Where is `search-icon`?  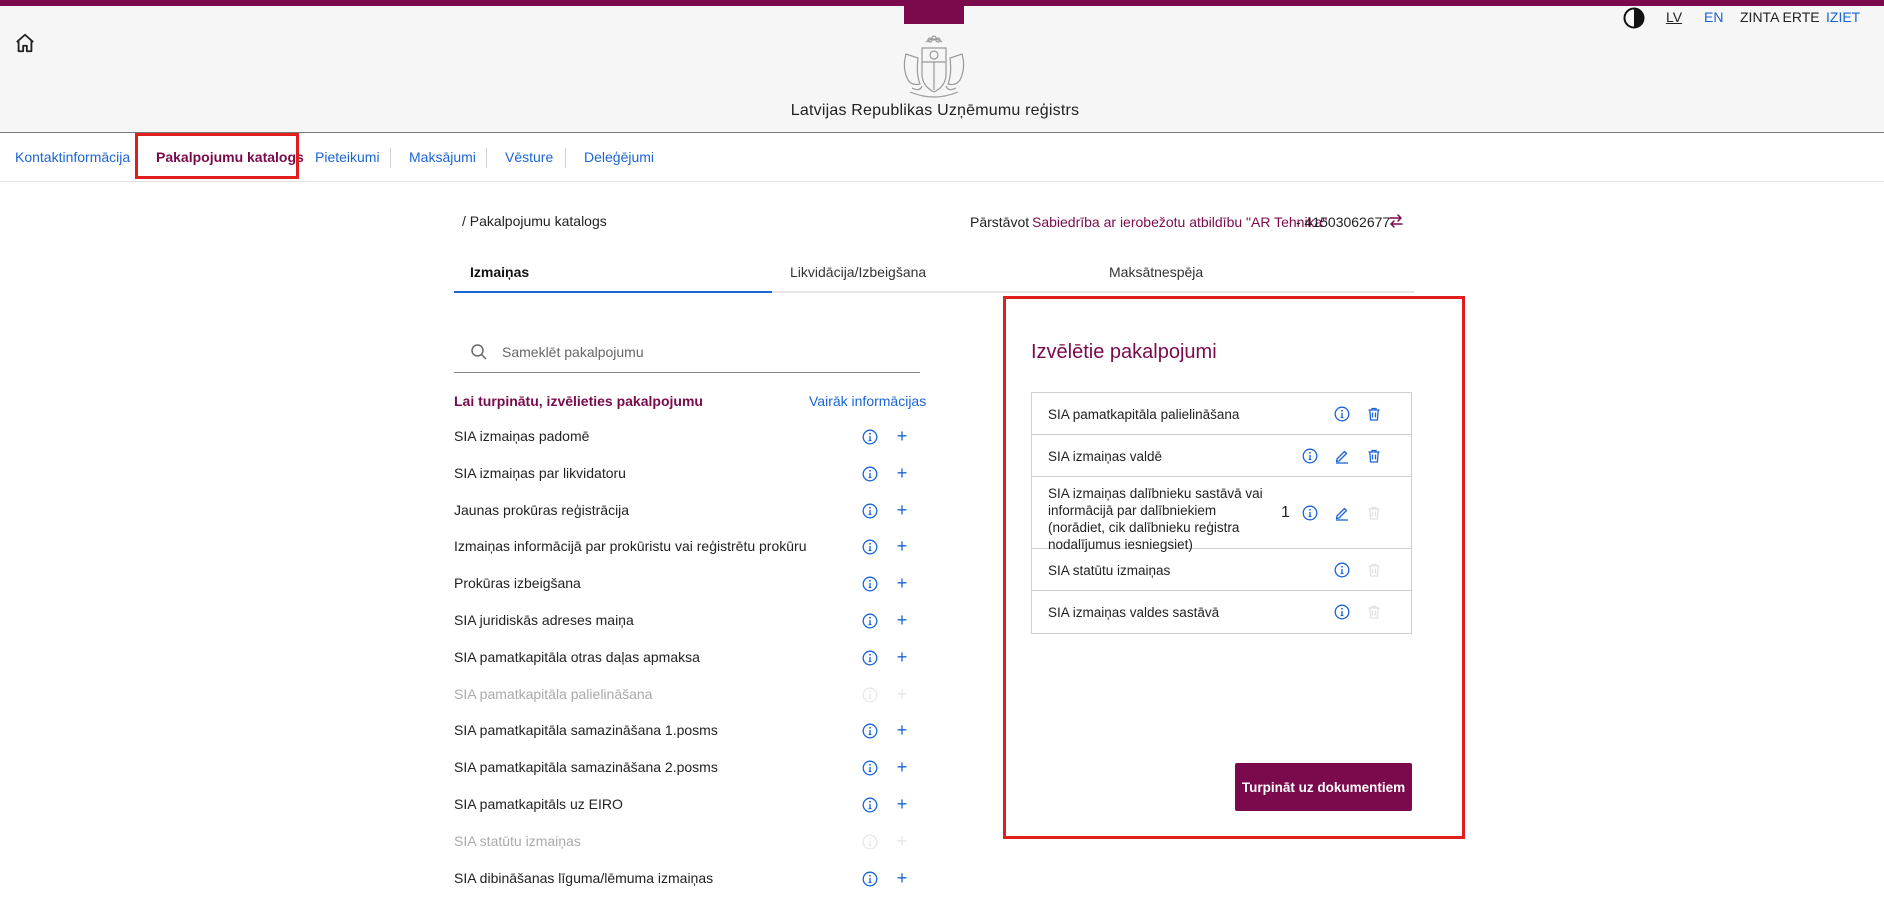
search-icon is located at coordinates (479, 352).